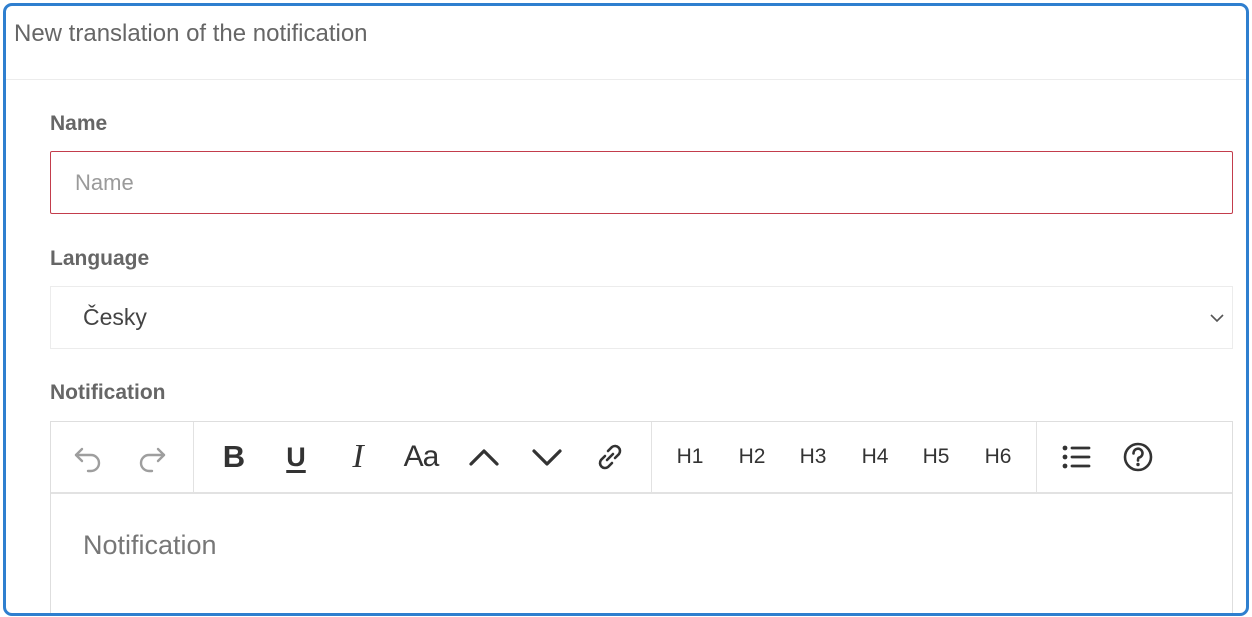 The width and height of the screenshot is (1252, 617). What do you see at coordinates (626, 43) in the screenshot?
I see `dialog-title: New translation of the notification` at bounding box center [626, 43].